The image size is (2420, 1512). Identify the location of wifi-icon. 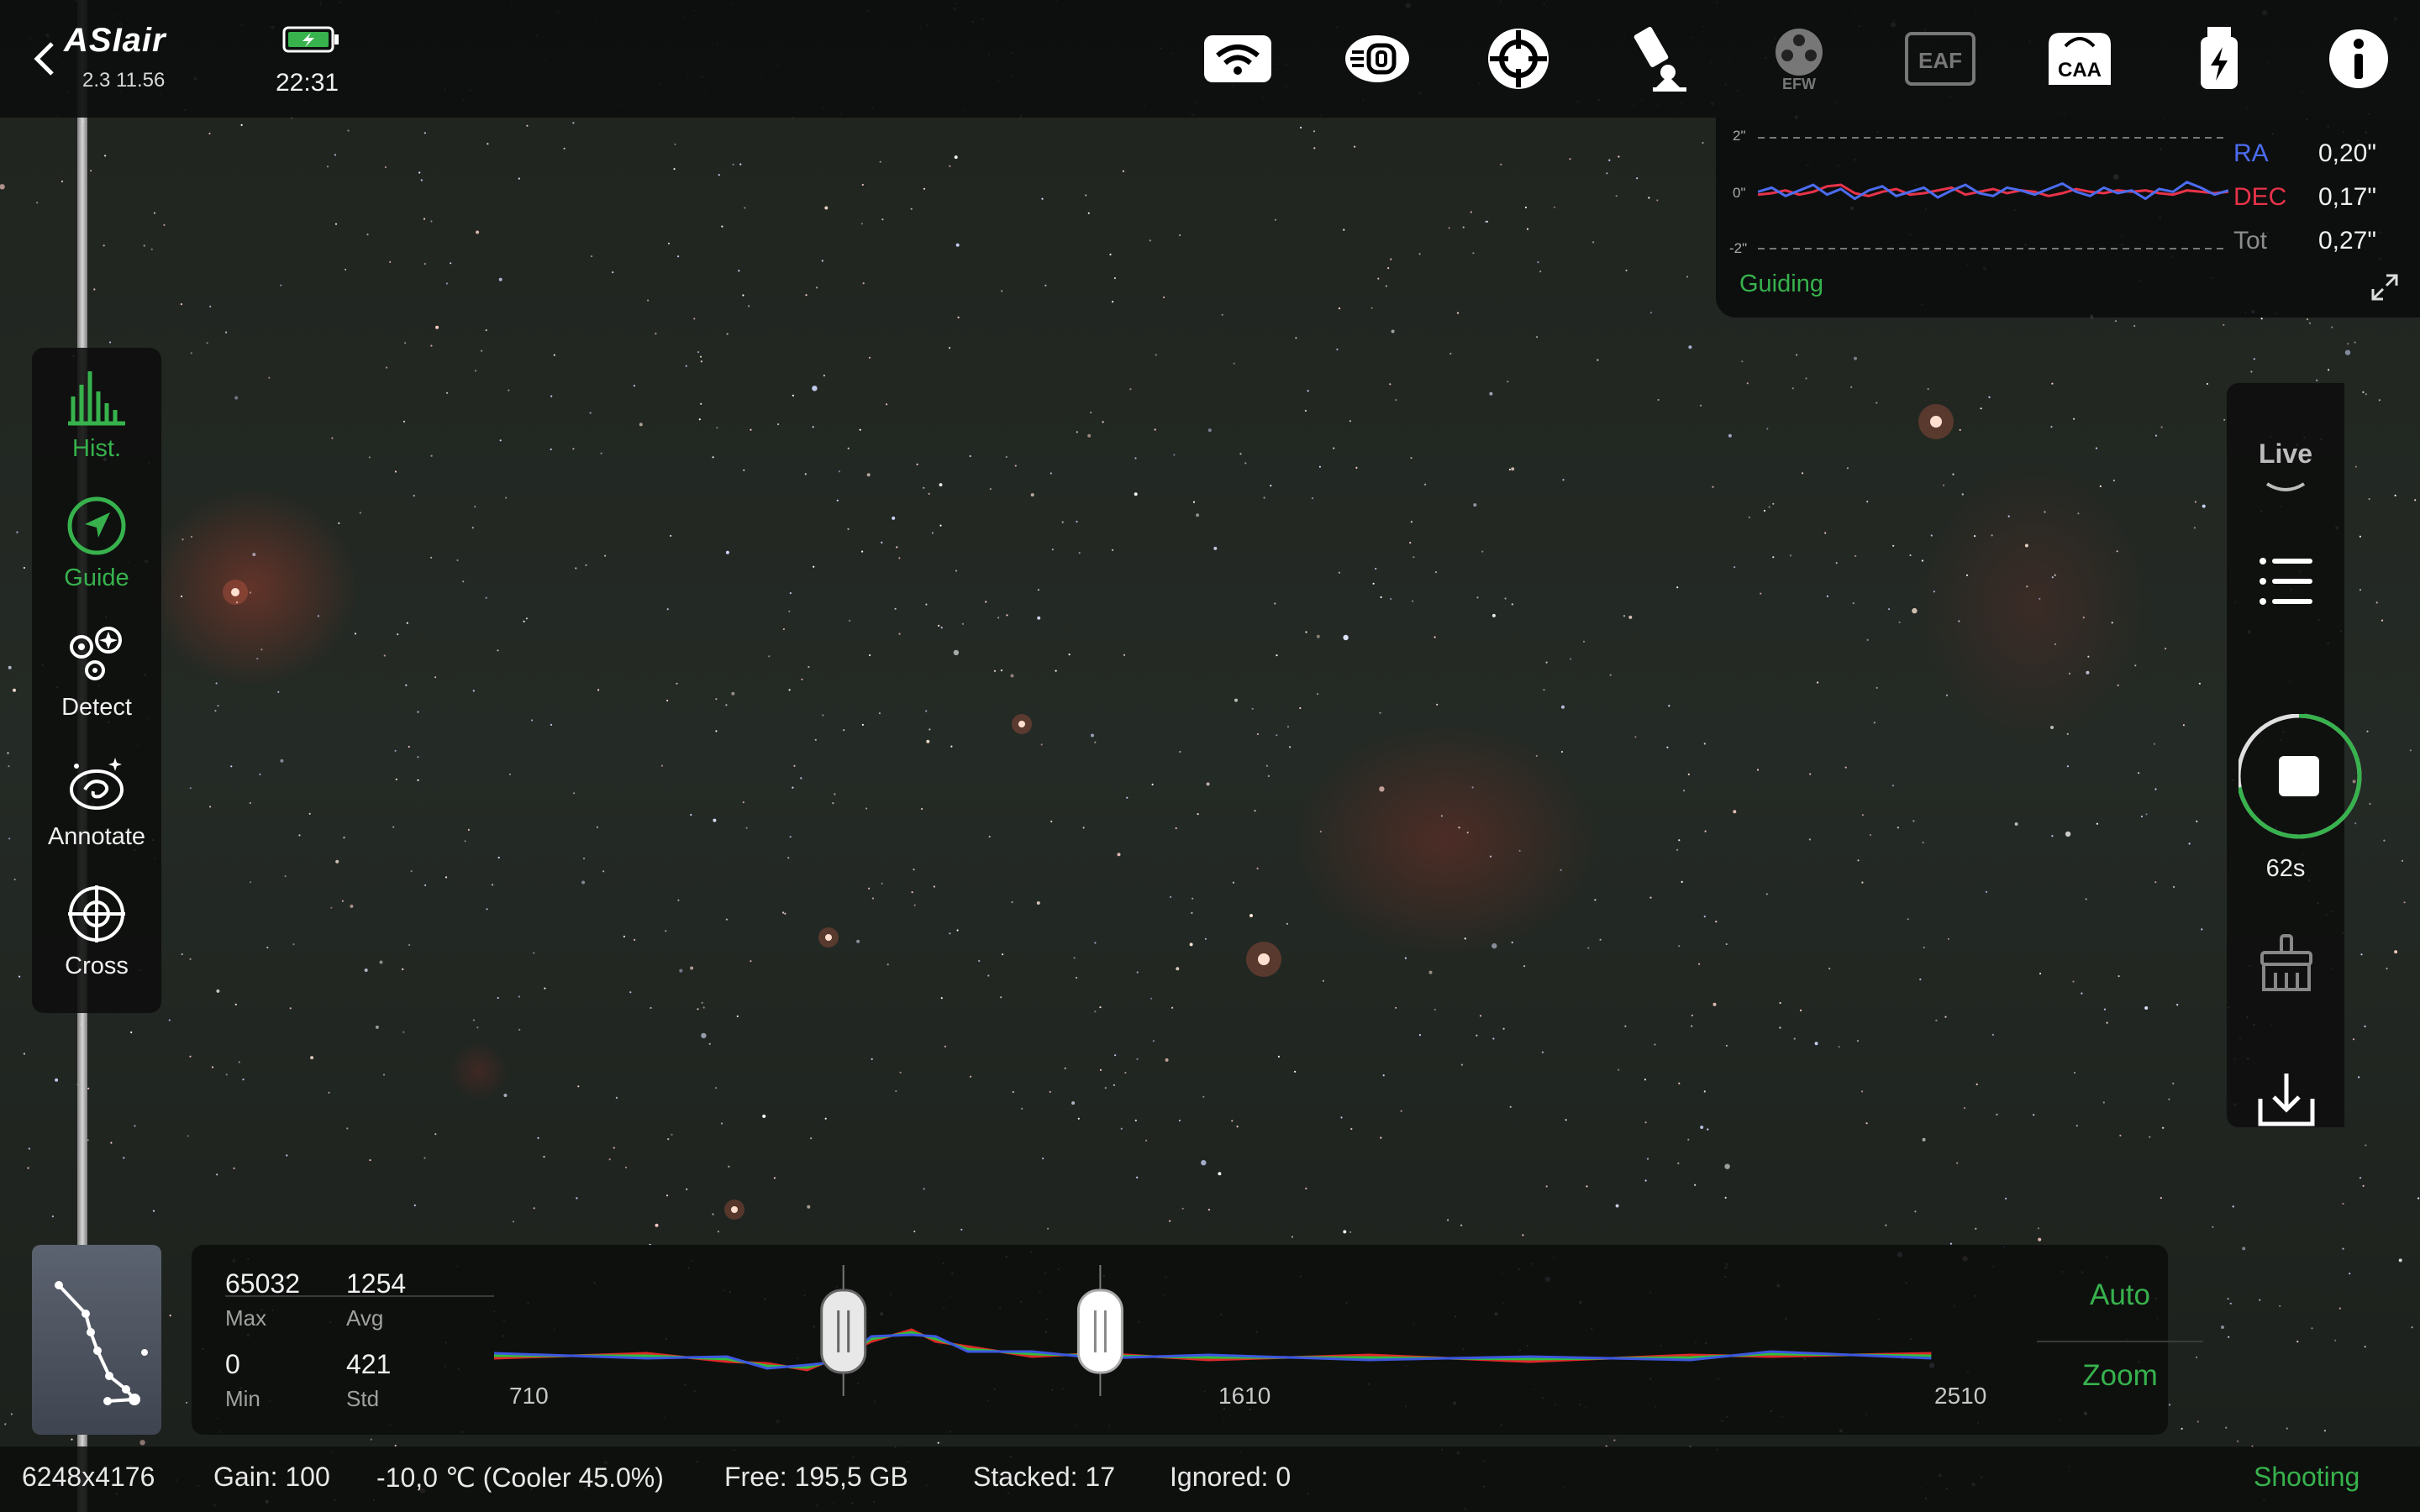
(1238, 58).